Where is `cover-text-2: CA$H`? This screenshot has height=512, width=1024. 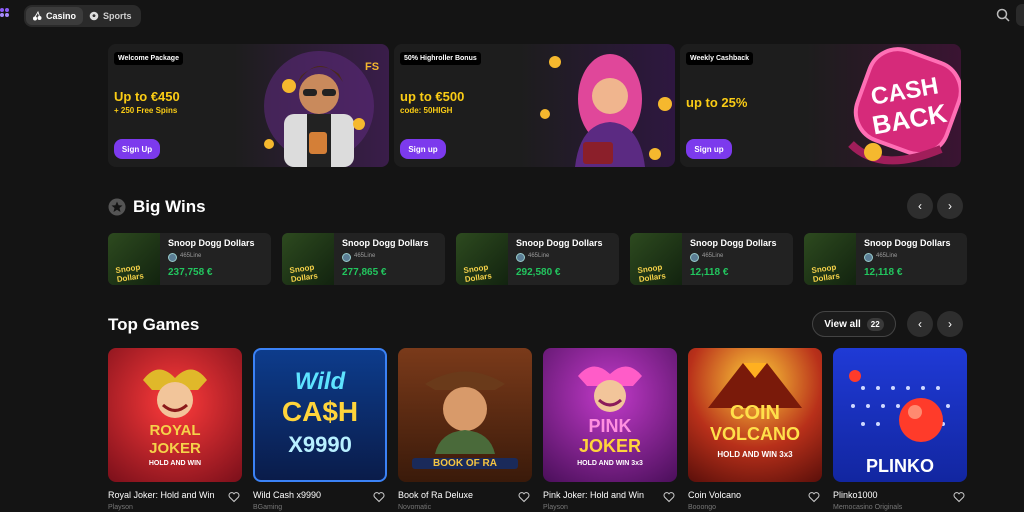 cover-text-2: CA$H is located at coordinates (320, 411).